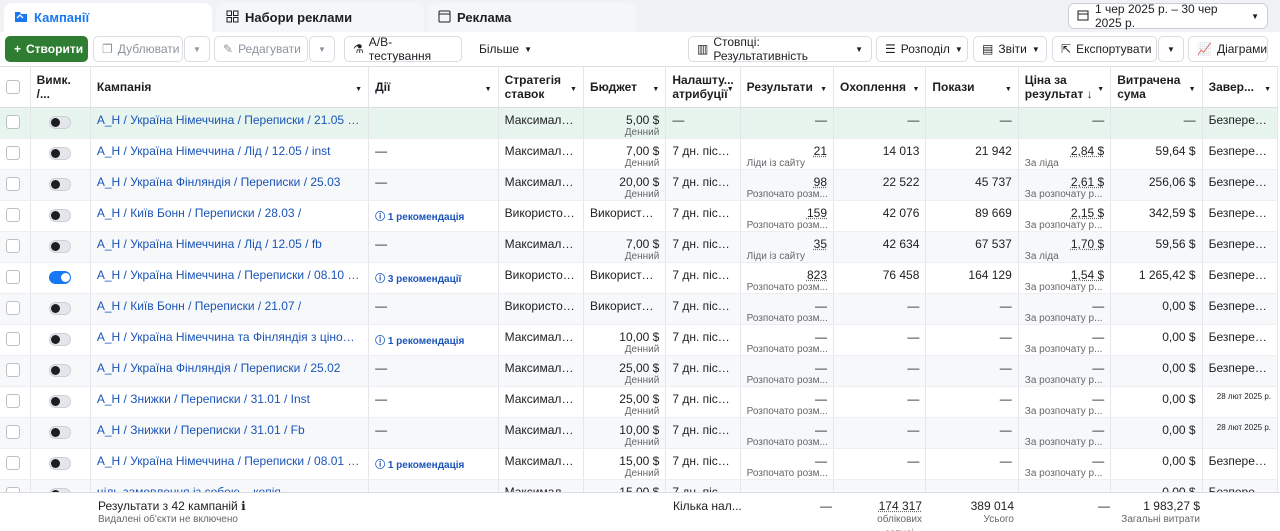  What do you see at coordinates (972, 87) in the screenshot?
I see `col-impressions: Покази ▼` at bounding box center [972, 87].